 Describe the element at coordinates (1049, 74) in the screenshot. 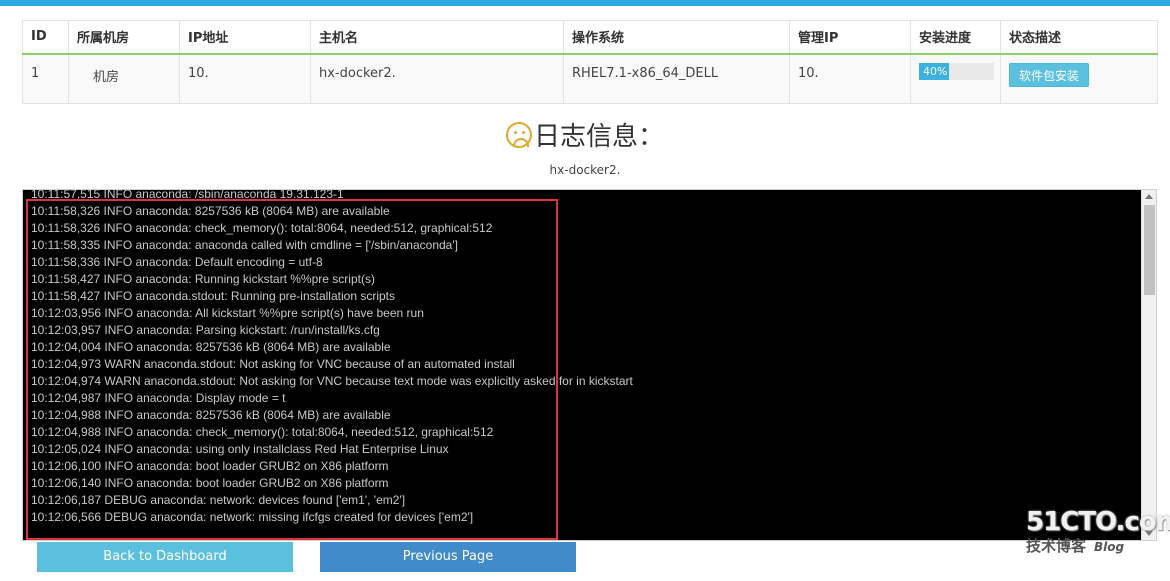

I see `status-button: 软件包安装` at that location.